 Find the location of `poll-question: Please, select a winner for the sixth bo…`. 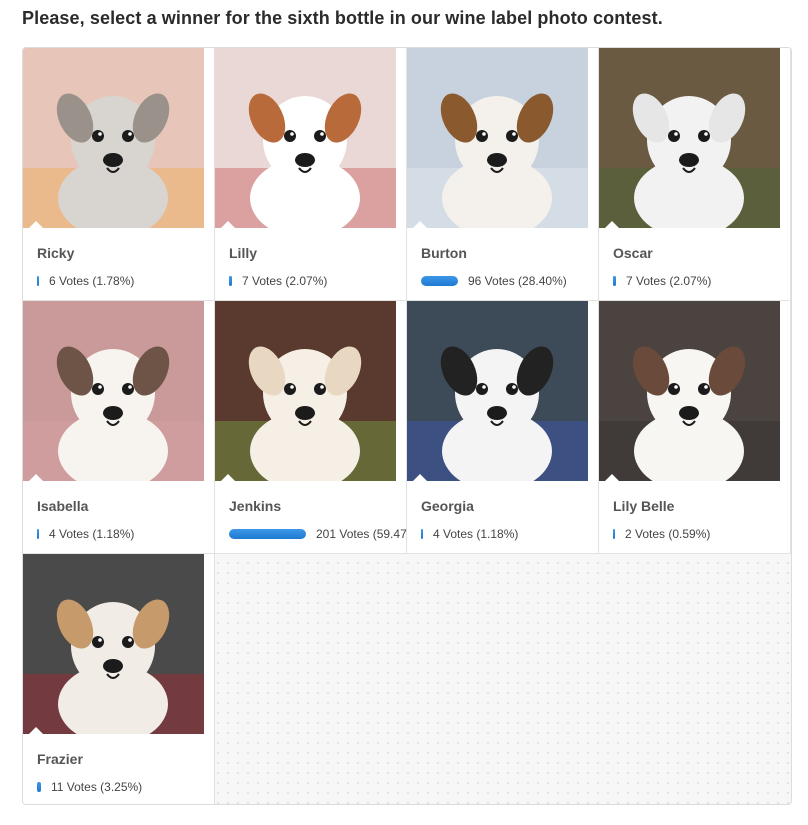

poll-question: Please, select a winner for the sixth bo… is located at coordinates (342, 18).